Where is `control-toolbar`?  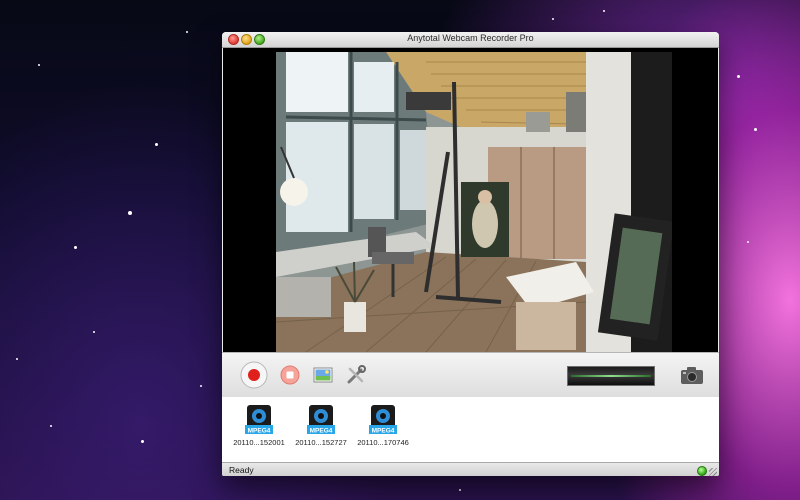
control-toolbar is located at coordinates (470, 375).